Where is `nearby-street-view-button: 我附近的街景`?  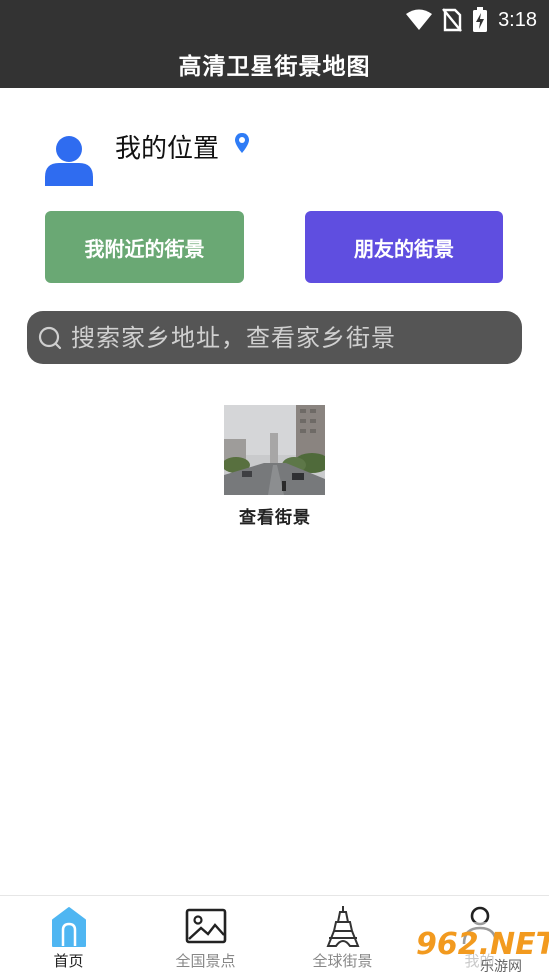 nearby-street-view-button: 我附近的街景 is located at coordinates (144, 247).